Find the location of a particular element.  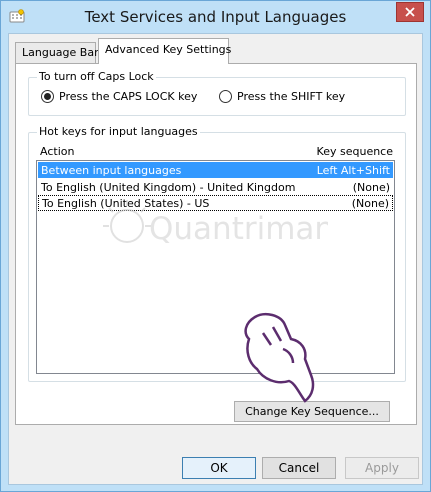

radio-checked-icon is located at coordinates (47, 96).